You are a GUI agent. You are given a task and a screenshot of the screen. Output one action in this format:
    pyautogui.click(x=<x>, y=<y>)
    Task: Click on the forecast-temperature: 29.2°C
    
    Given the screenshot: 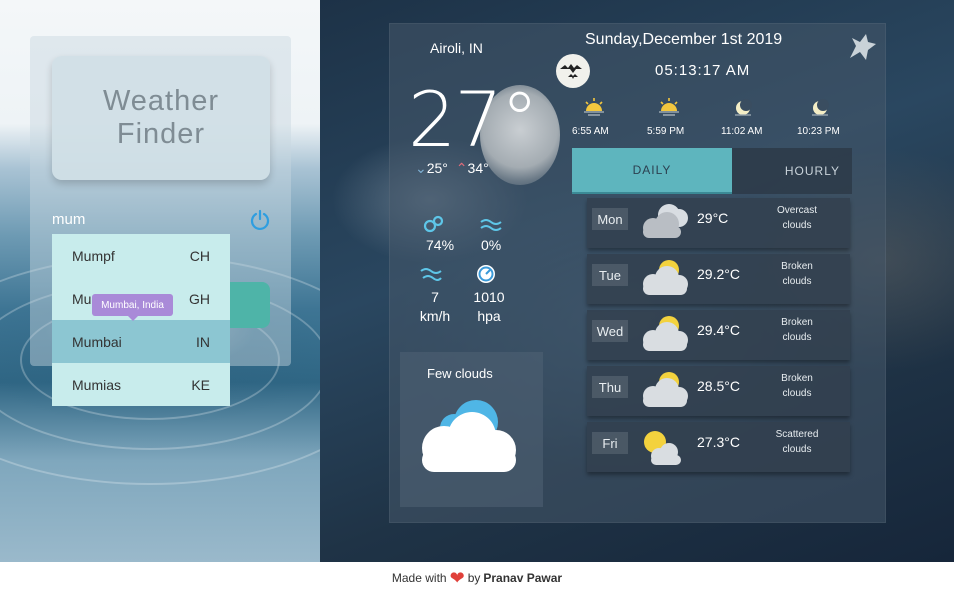 What is the action you would take?
    pyautogui.click(x=718, y=274)
    